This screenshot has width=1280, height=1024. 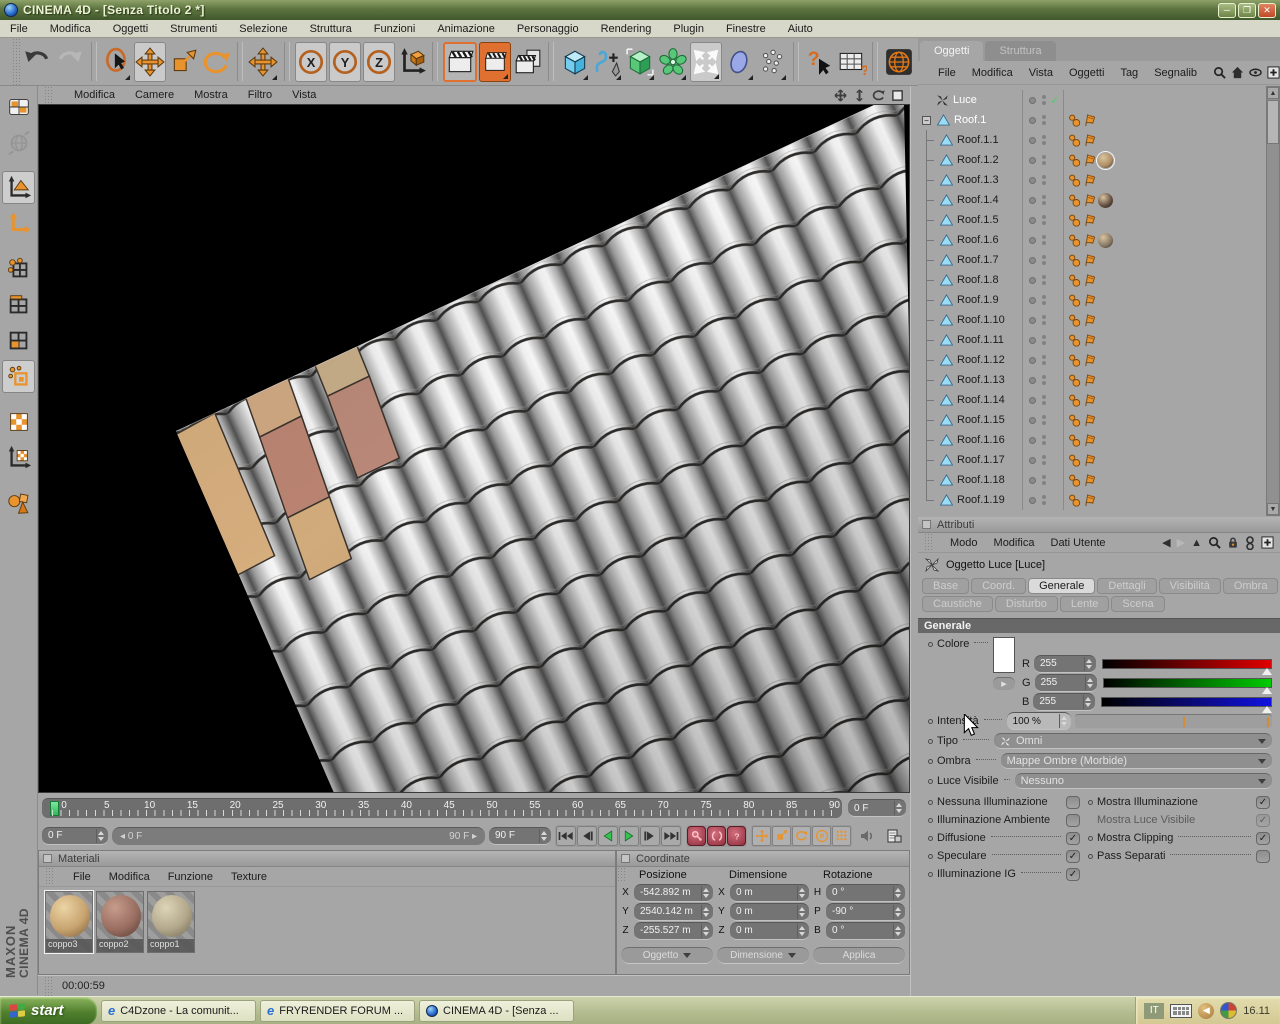 What do you see at coordinates (1064, 701) in the screenshot?
I see `channel-b-field: 255` at bounding box center [1064, 701].